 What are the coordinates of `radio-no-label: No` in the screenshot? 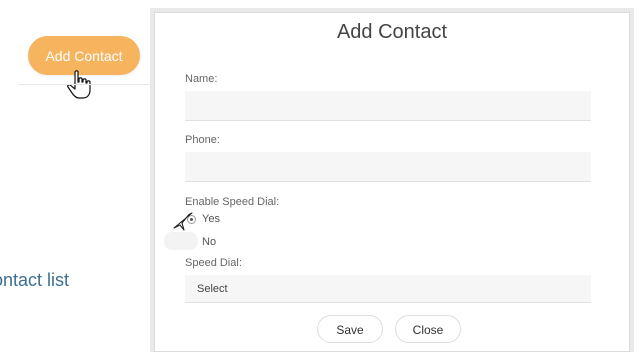 It's located at (209, 242).